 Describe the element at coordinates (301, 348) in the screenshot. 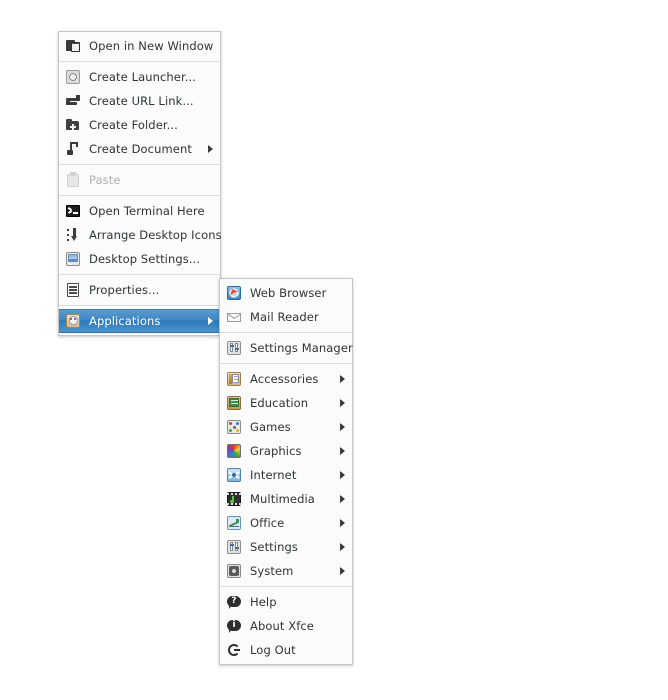

I see `menu-item-label: Settings Manager` at that location.